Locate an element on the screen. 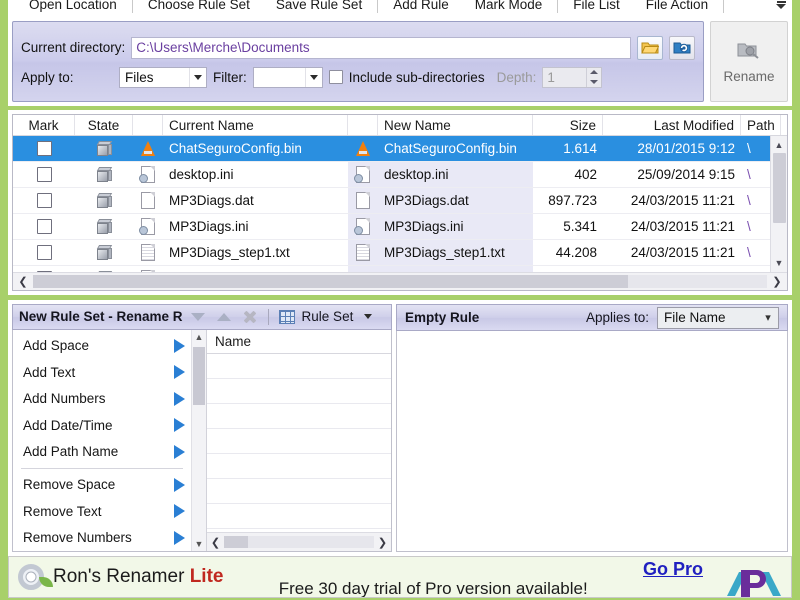  depth-stepper: 1 is located at coordinates (572, 77).